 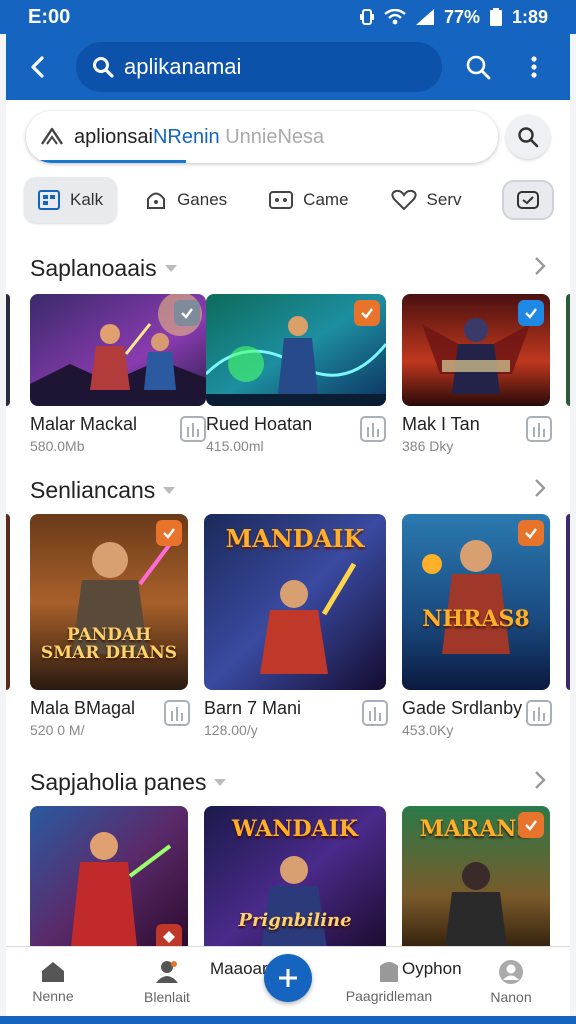 I want to click on chip-label: Serv, so click(x=444, y=199).